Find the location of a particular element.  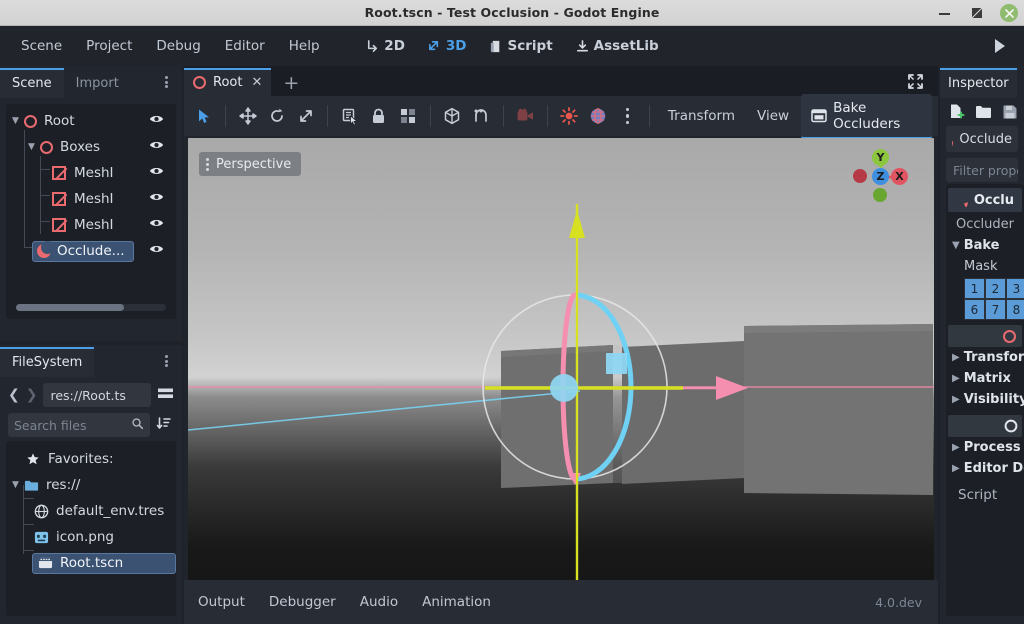

scene-tree-item-root: ▼ Root is located at coordinates (91, 121).